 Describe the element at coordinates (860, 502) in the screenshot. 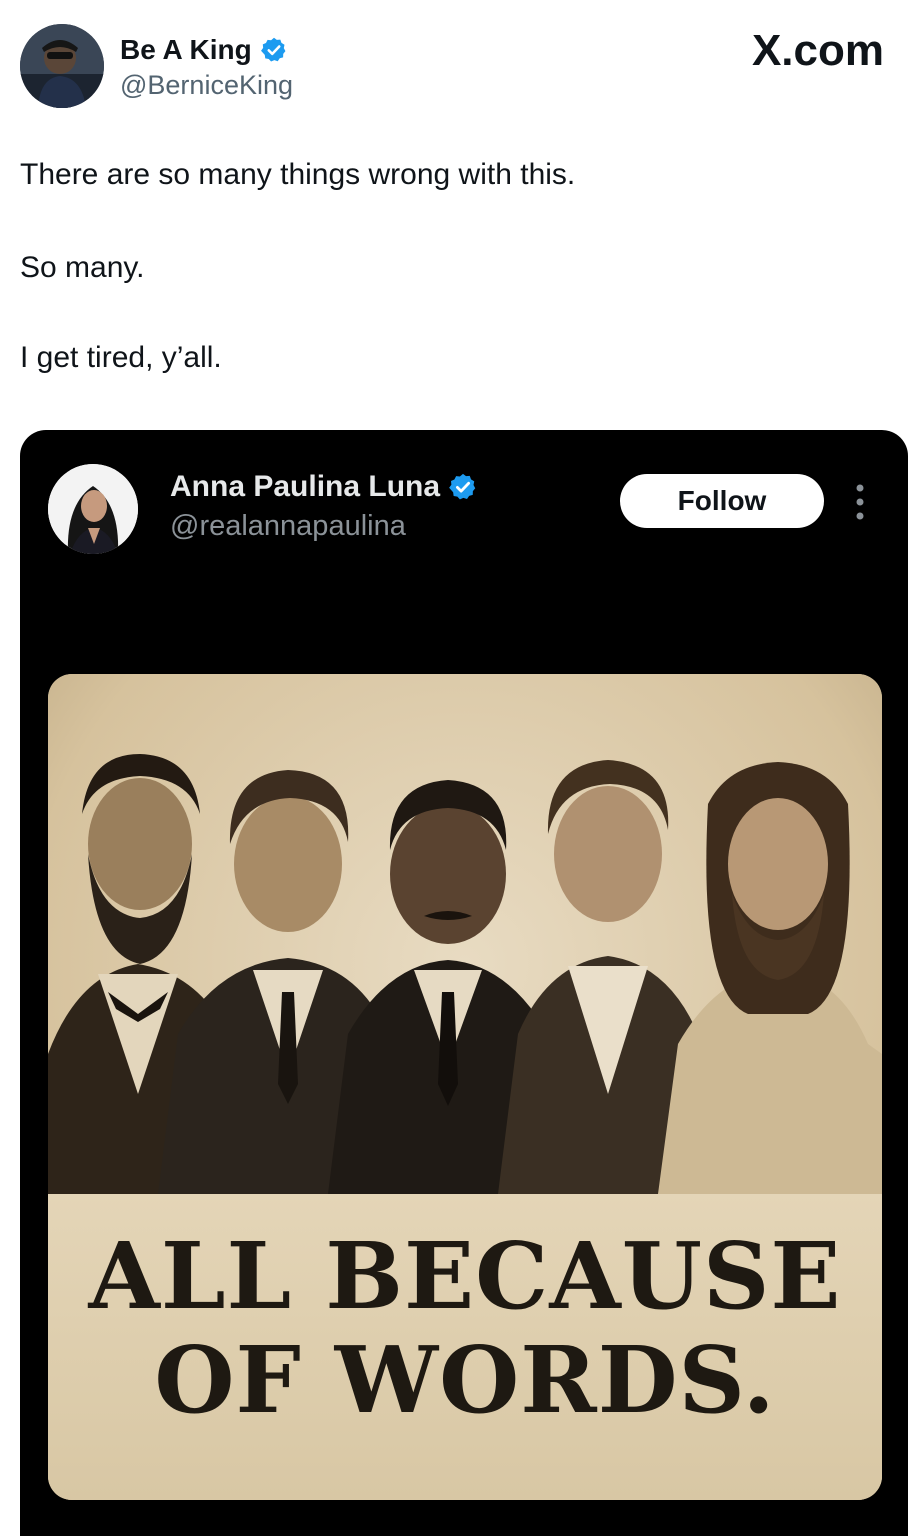

I see `more-options-icon` at that location.